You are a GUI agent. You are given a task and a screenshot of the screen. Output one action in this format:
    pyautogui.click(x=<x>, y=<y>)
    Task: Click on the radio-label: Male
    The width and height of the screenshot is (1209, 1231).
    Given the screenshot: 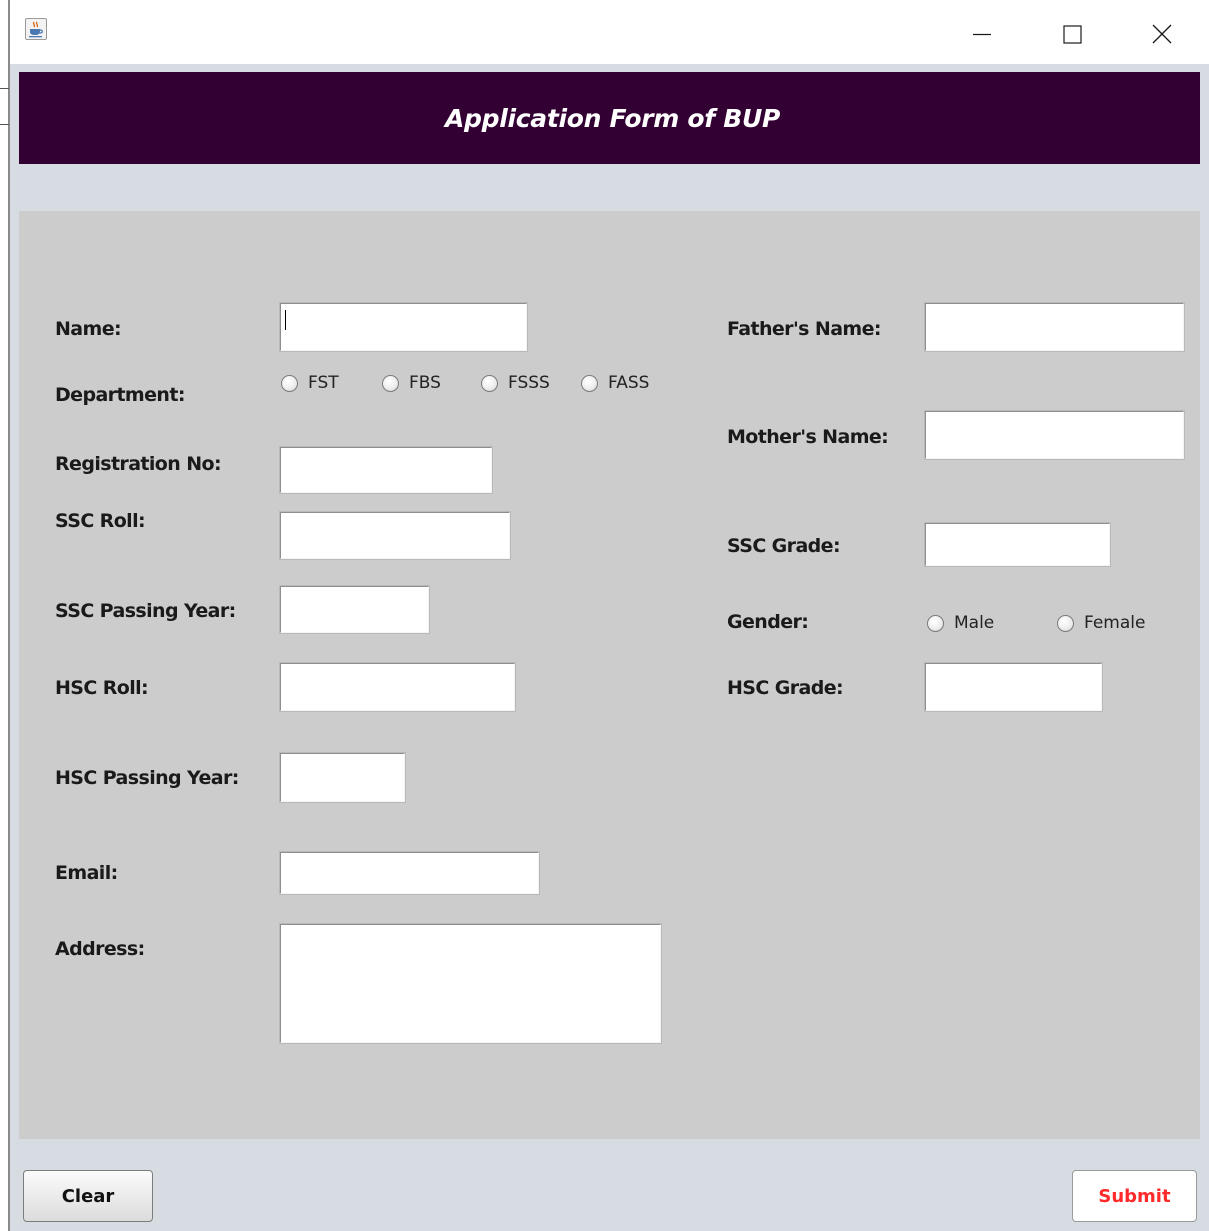 What is the action you would take?
    pyautogui.click(x=974, y=623)
    